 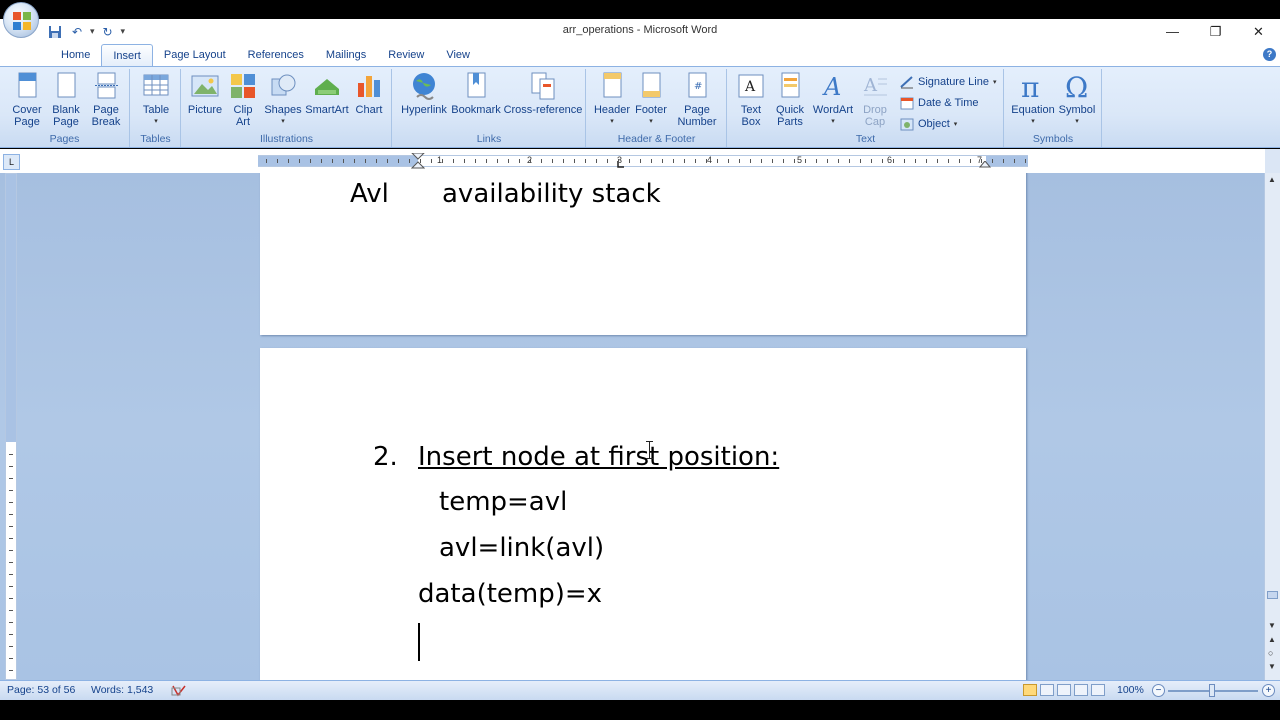 I want to click on bookmark-button: Bookmark, so click(x=476, y=93).